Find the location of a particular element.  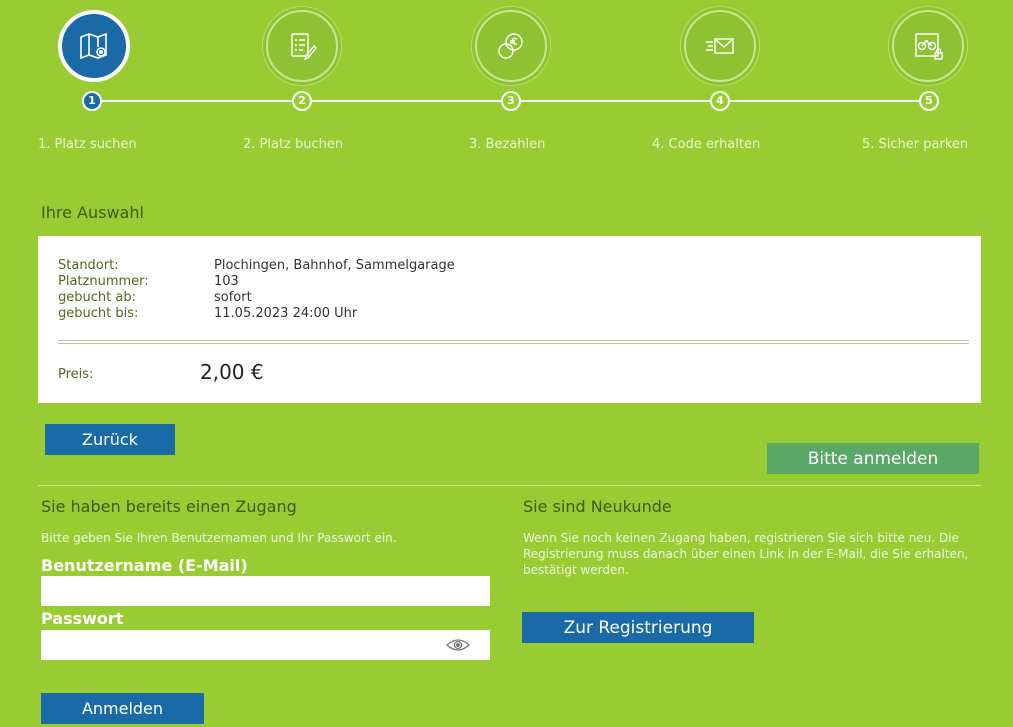

step-4-icon-circle is located at coordinates (720, 46).